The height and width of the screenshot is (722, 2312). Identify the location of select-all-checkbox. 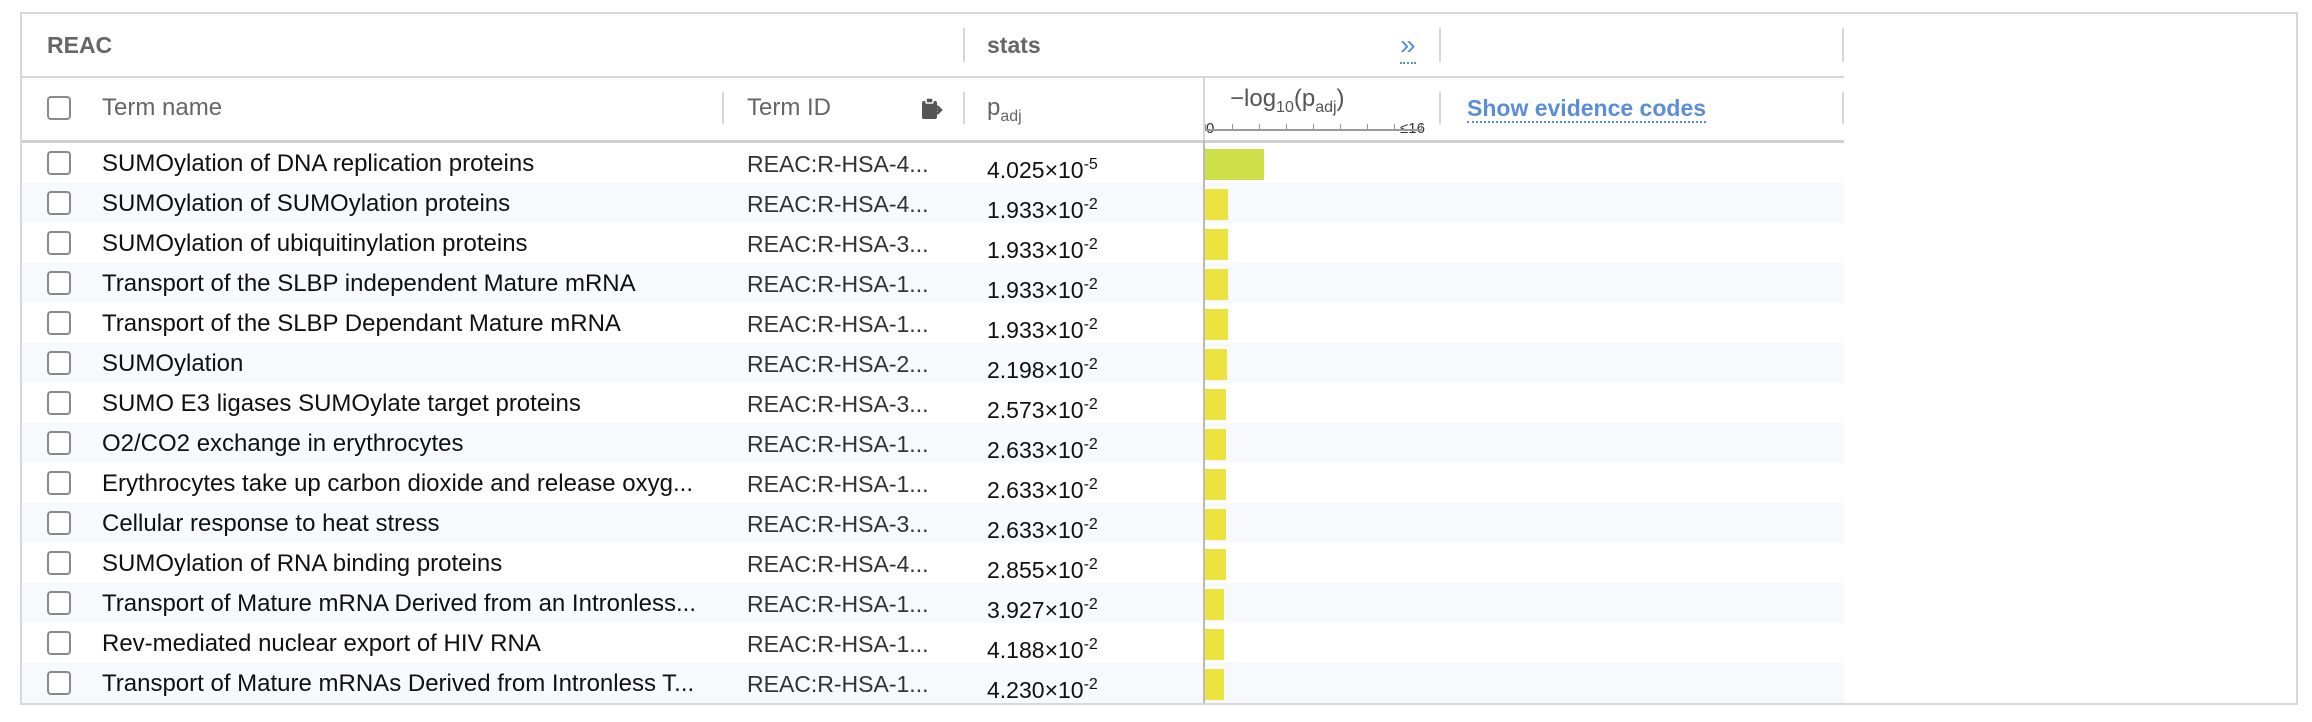
(59, 108).